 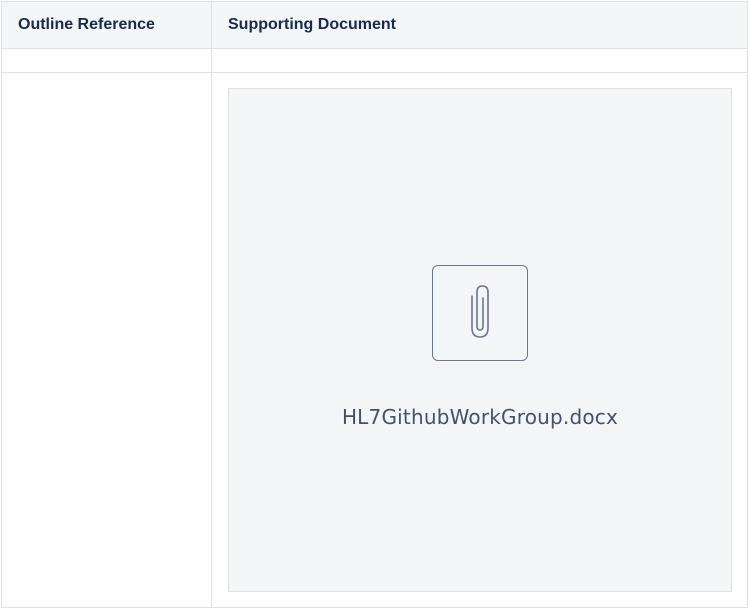 What do you see at coordinates (479, 60) in the screenshot?
I see `supporting-document-cell` at bounding box center [479, 60].